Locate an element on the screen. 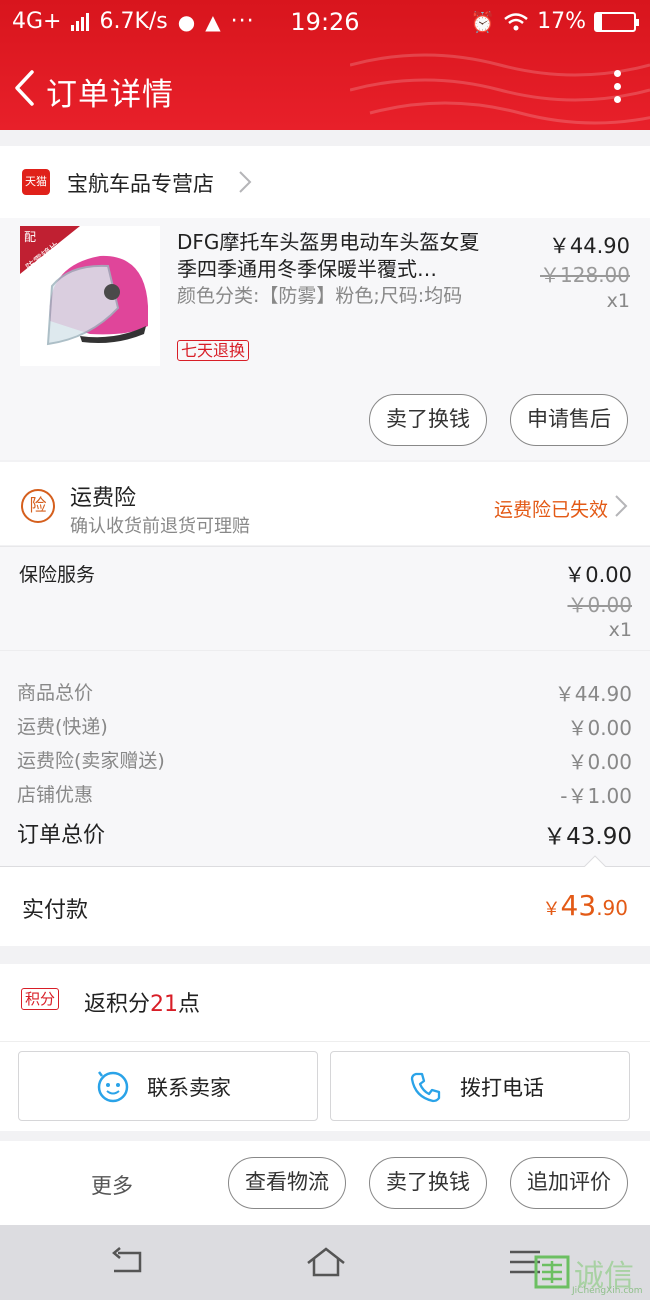 The image size is (650, 1300). action-bar: 更多 查看物流 卖了换钱 追加评价 is located at coordinates (325, 1183).